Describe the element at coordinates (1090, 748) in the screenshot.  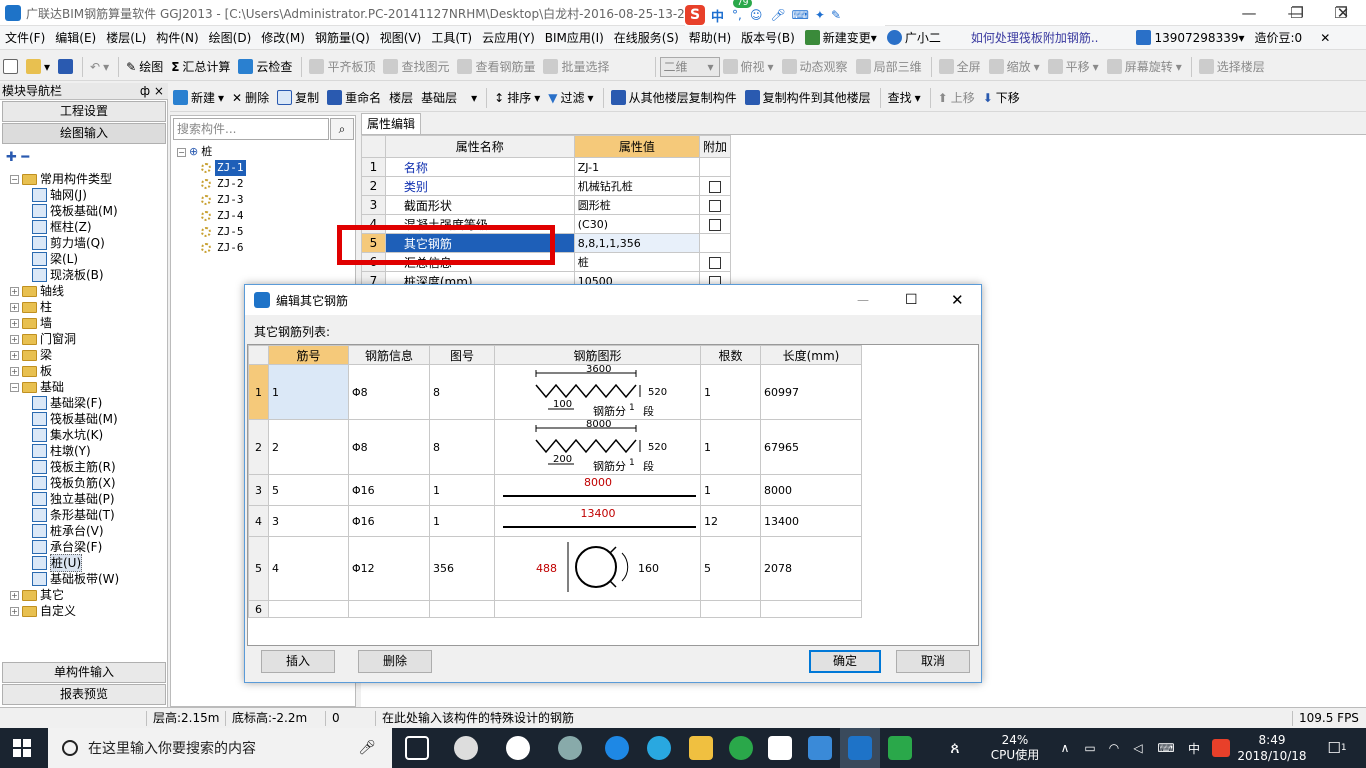
I see `network-icon: ▭` at that location.